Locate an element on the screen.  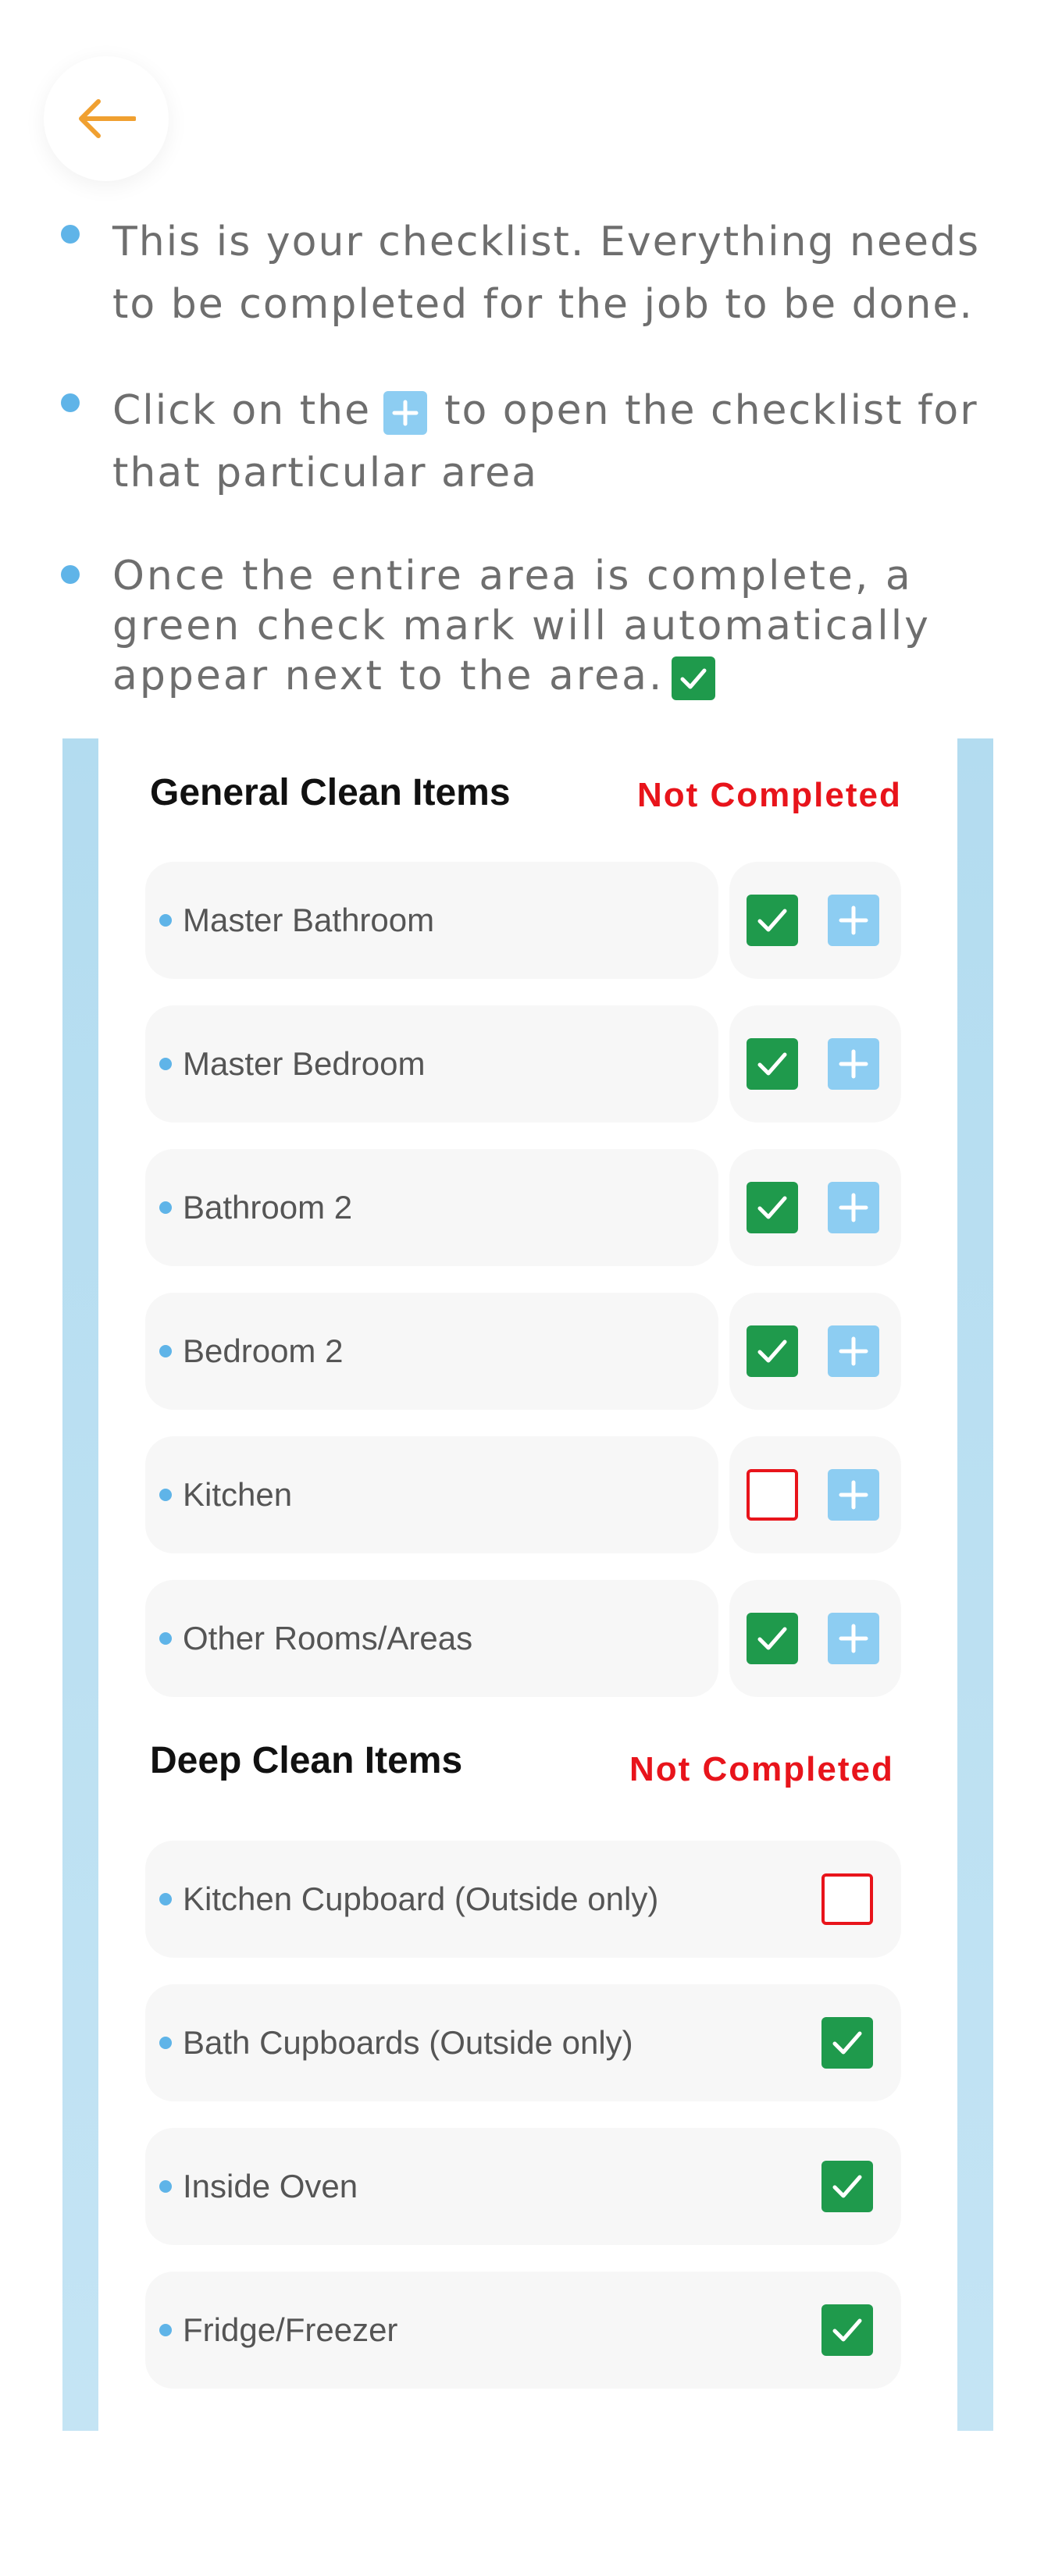
list-item-label: Kitchen Cupboard (Outside only) is located at coordinates (421, 1898).